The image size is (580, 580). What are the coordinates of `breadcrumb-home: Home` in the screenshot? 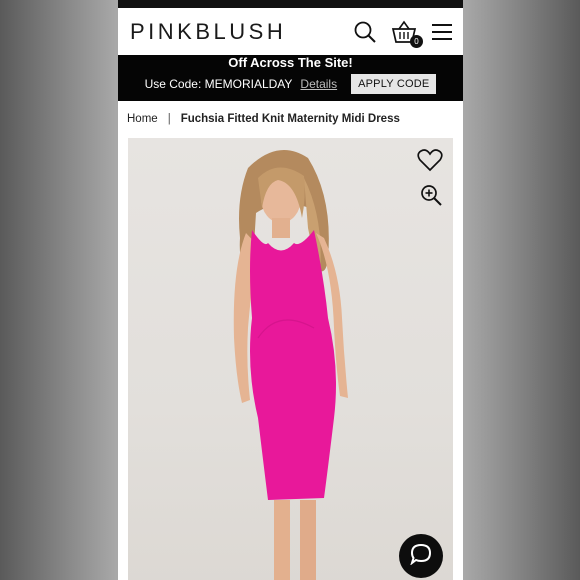 It's located at (142, 119).